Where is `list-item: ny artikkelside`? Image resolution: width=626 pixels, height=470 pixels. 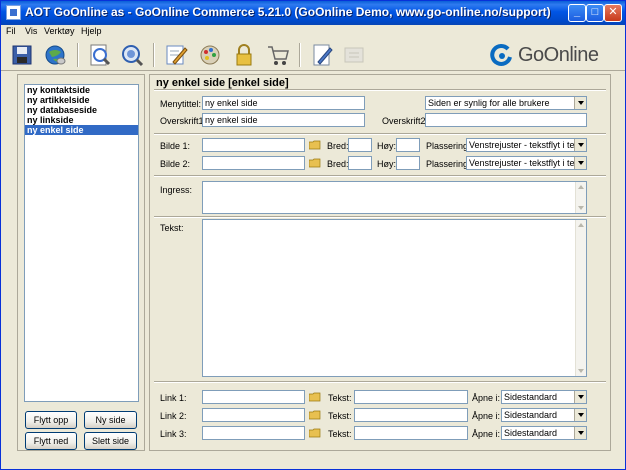 list-item: ny artikkelside is located at coordinates (81, 100).